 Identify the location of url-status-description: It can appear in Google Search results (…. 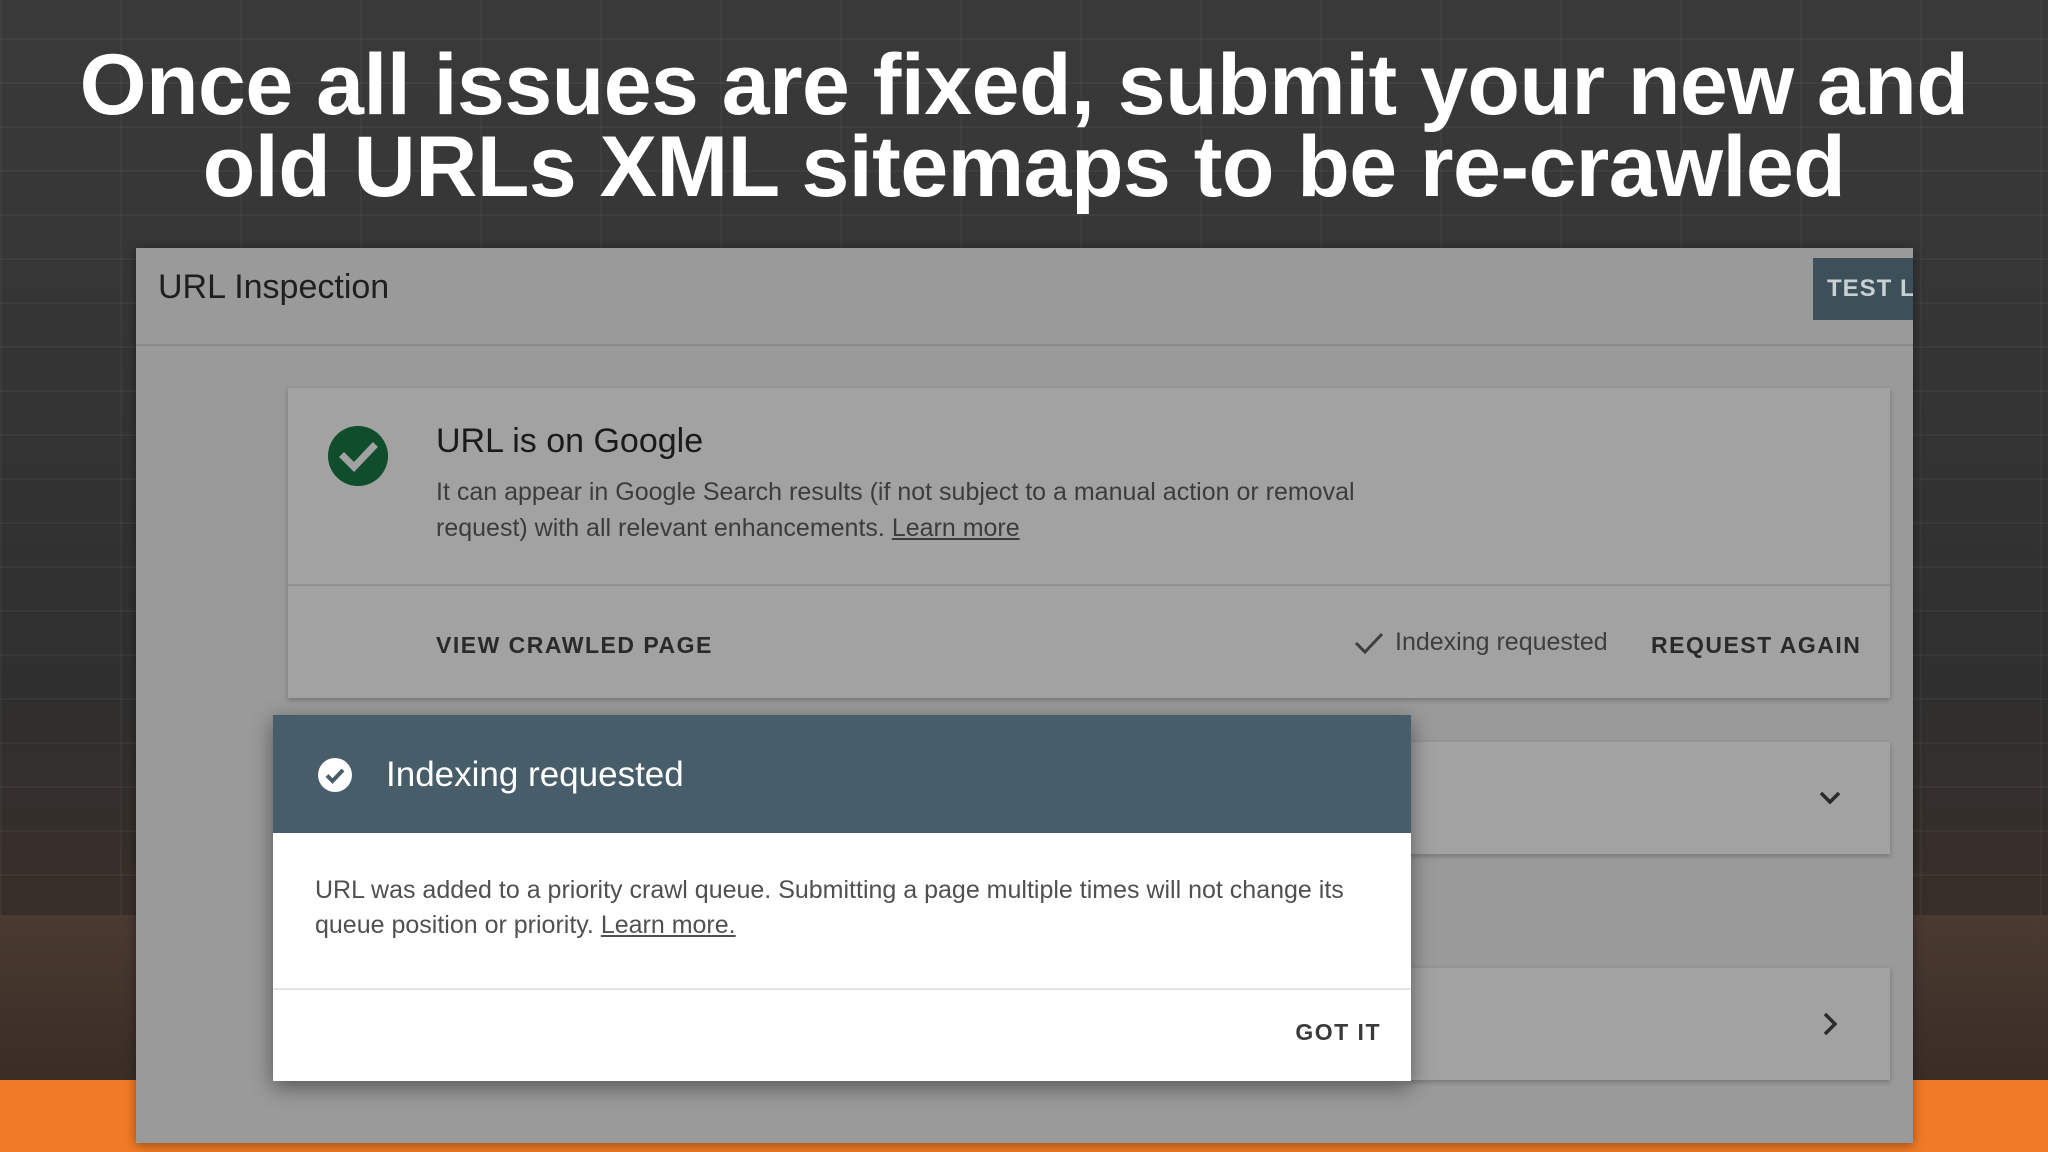
(936, 510).